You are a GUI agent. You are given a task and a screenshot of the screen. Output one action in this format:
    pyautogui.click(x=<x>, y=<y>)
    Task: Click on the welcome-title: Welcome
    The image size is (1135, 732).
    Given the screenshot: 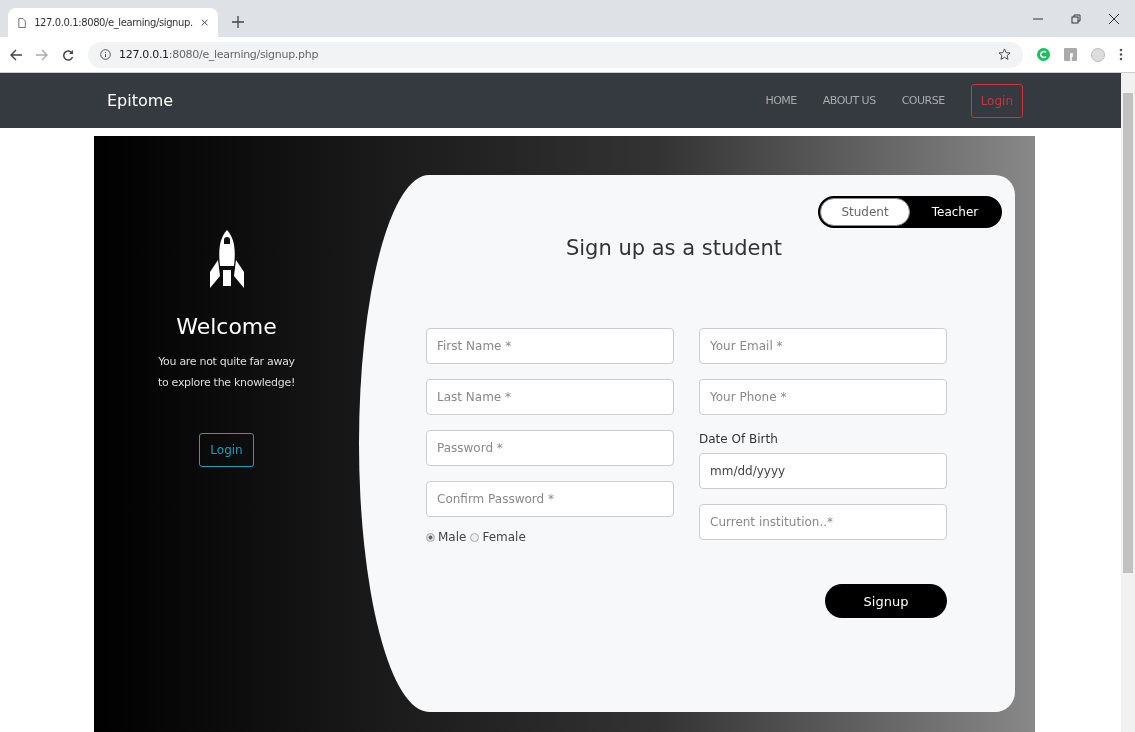 What is the action you would take?
    pyautogui.click(x=226, y=326)
    